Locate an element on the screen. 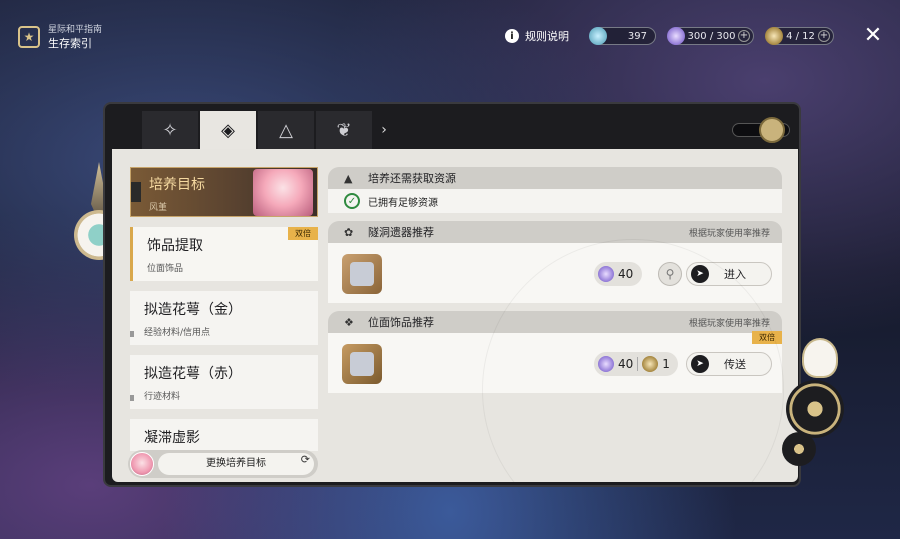 This screenshot has width=900, height=539. needed-resources-title: 培养还需获取资源 is located at coordinates (412, 178).